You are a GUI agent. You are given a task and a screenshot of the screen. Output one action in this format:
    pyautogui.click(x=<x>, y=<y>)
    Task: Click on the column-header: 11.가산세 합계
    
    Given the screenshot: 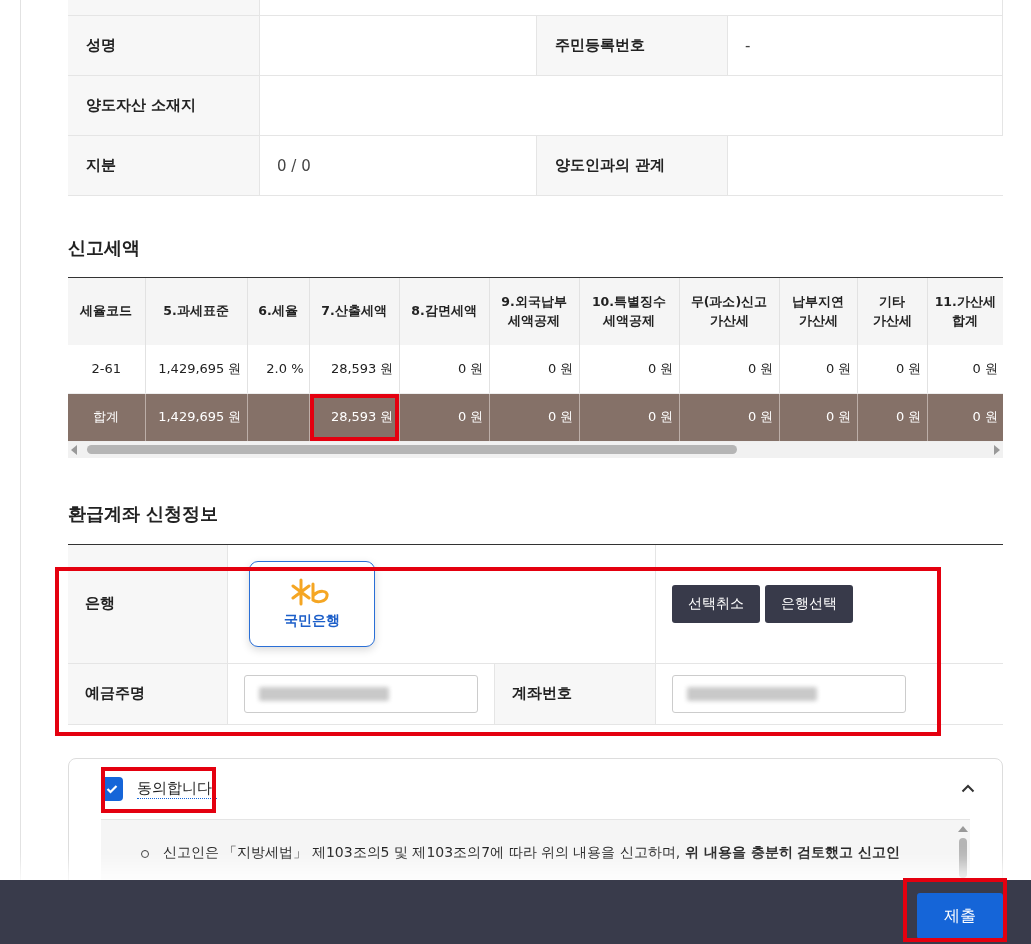 What is the action you would take?
    pyautogui.click(x=965, y=311)
    